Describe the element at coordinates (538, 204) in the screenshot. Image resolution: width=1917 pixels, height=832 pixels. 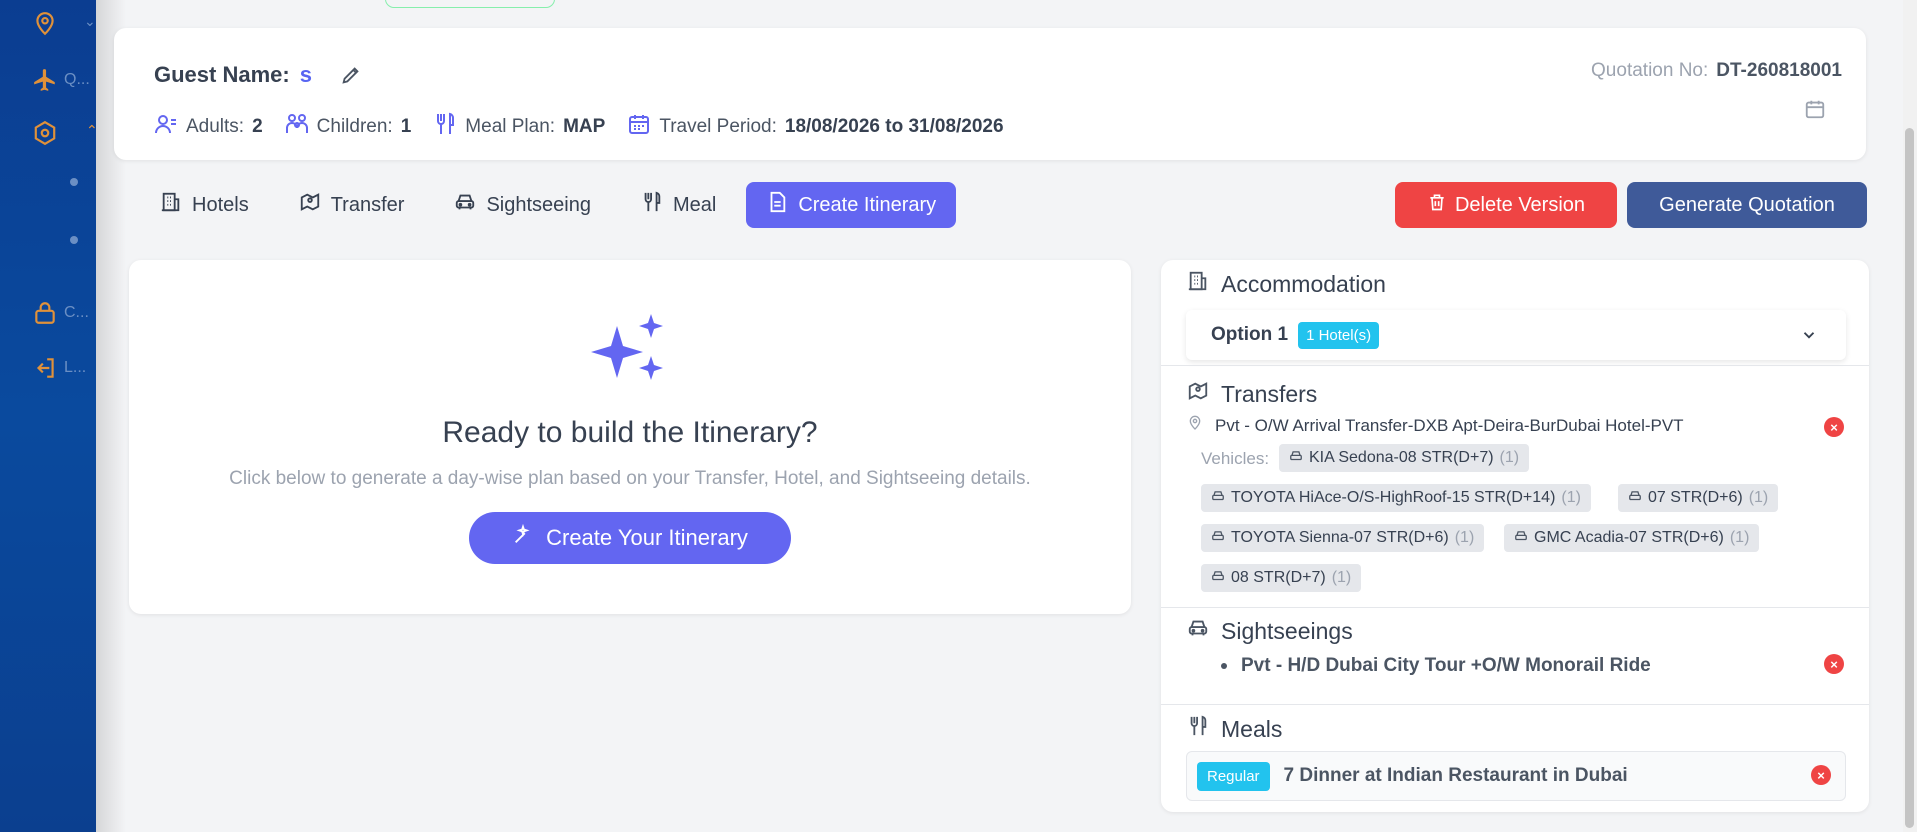
I see `tab-label: Sightseeing` at that location.